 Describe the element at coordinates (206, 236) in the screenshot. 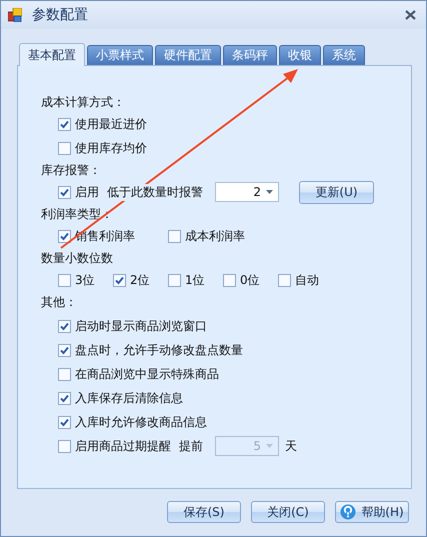

I see `checkbox-option: 成本利润率` at that location.